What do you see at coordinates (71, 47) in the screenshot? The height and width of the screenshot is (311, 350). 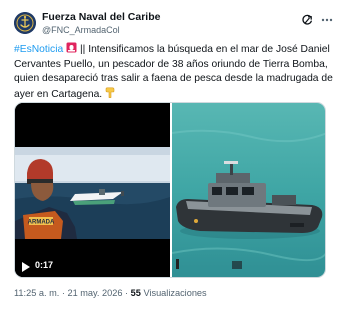 I see `police-siren-icon` at bounding box center [71, 47].